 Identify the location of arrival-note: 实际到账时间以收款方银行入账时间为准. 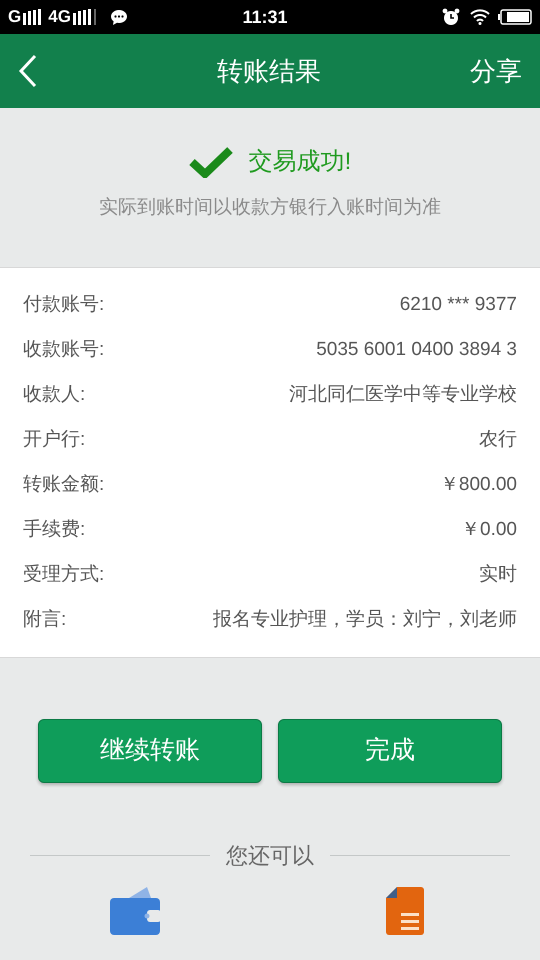
(270, 208).